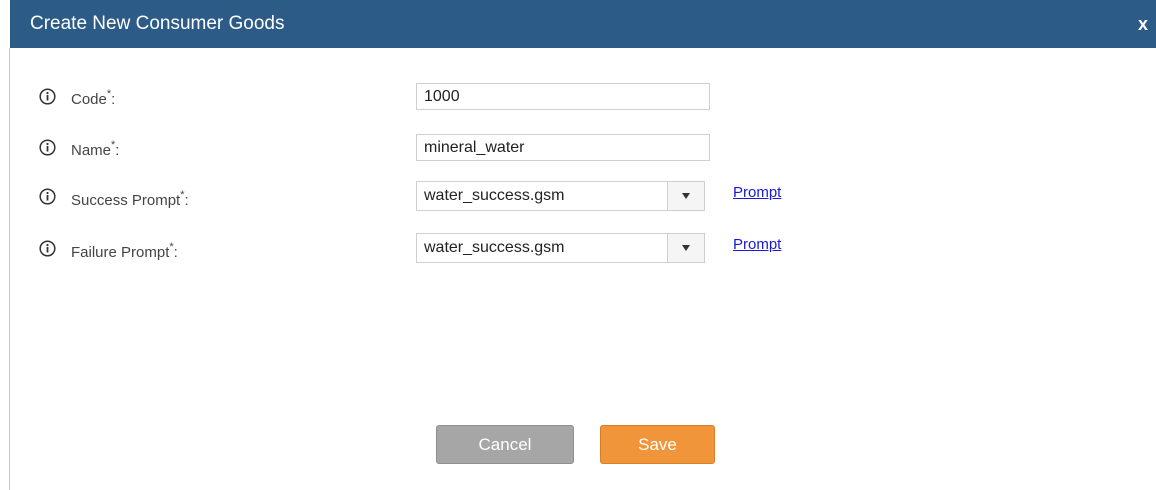 The width and height of the screenshot is (1156, 490). I want to click on success-prompt-select: water_success.gsm, so click(560, 196).